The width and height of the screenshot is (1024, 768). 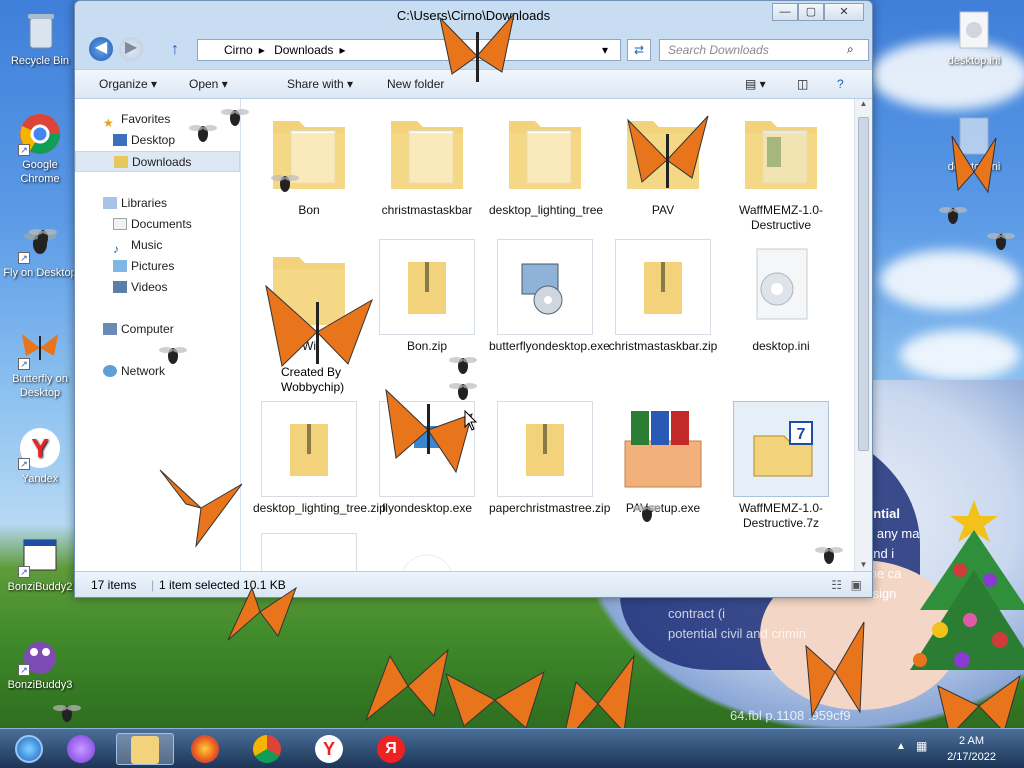 What do you see at coordinates (781, 296) in the screenshot?
I see `file-item: desktop.ini` at bounding box center [781, 296].